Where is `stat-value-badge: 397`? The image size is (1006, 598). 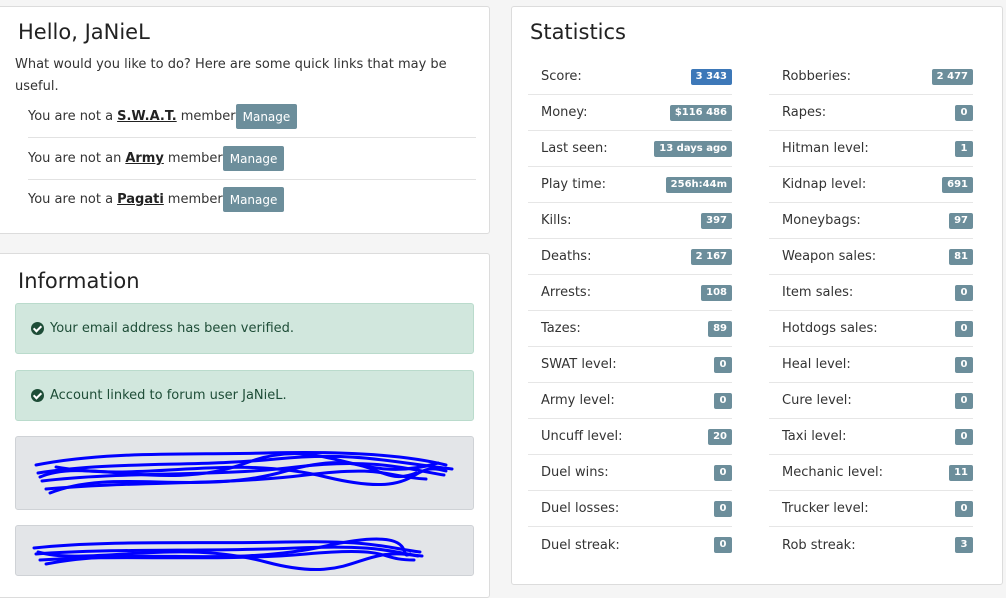 stat-value-badge: 397 is located at coordinates (716, 220).